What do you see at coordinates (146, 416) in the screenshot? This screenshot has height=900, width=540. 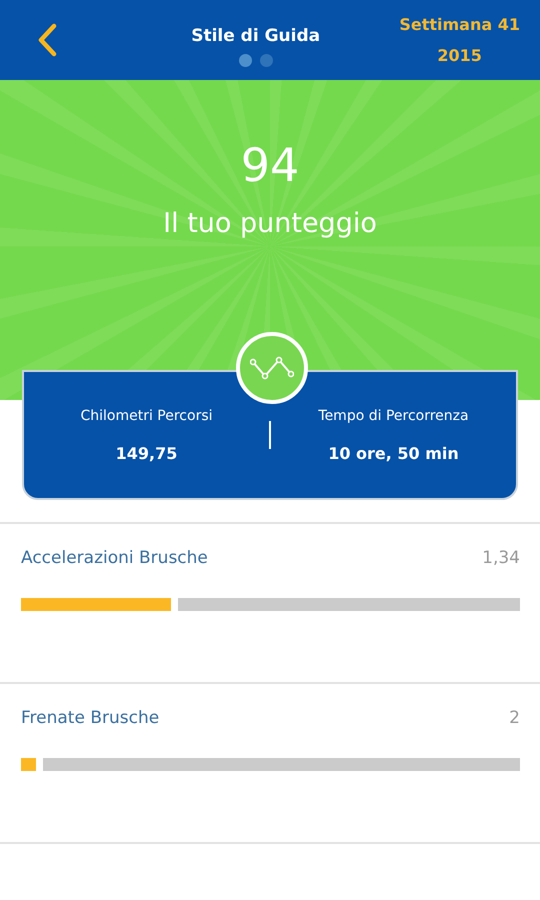 I see `summary-label: Chilometri Percorsi` at bounding box center [146, 416].